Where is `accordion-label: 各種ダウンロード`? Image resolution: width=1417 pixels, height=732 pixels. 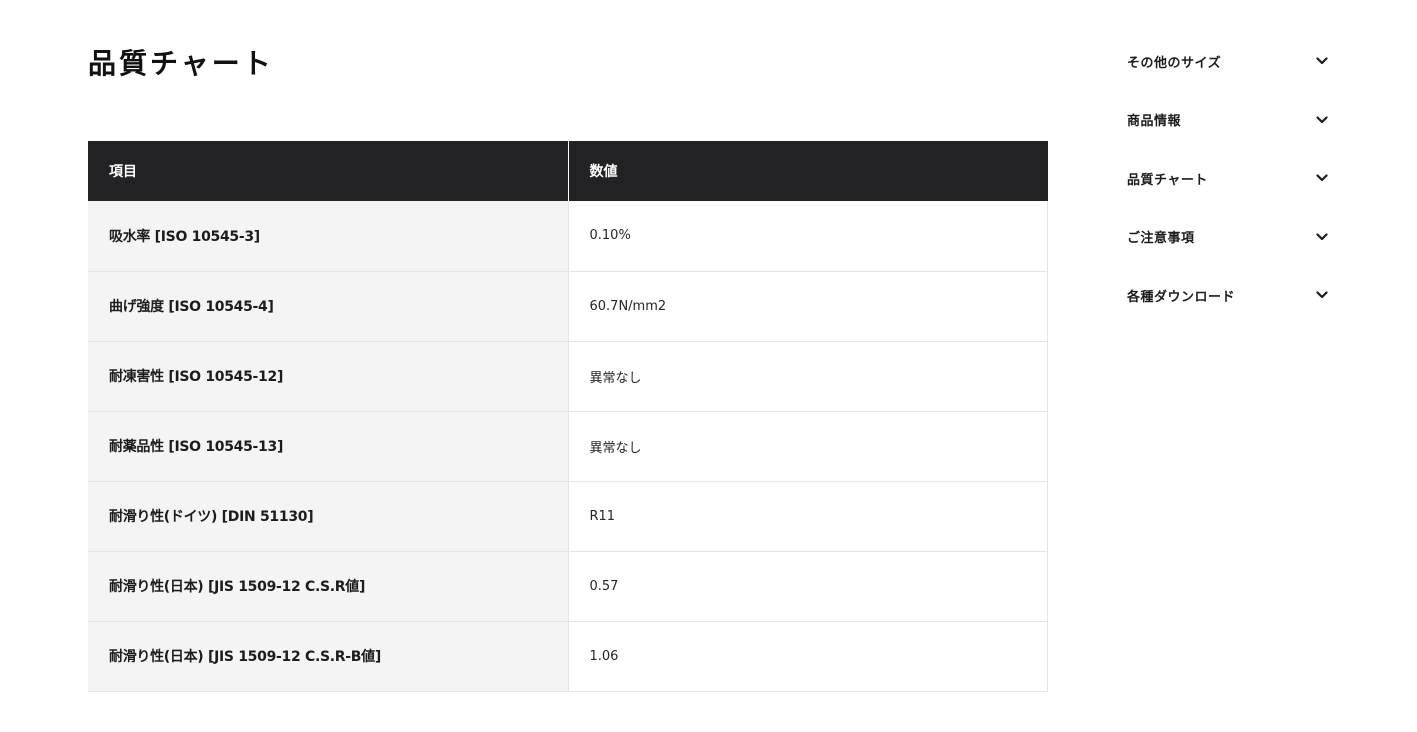
accordion-label: 各種ダウンロード is located at coordinates (1181, 297).